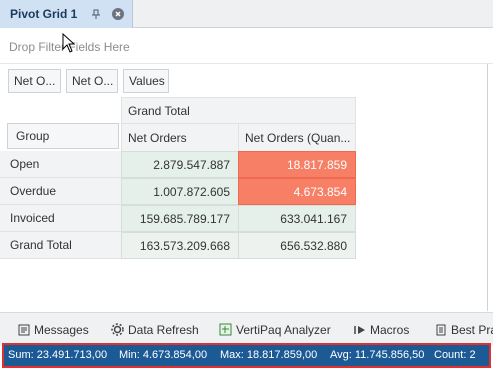 This screenshot has width=493, height=370. I want to click on data-refresh-icon, so click(117, 329).